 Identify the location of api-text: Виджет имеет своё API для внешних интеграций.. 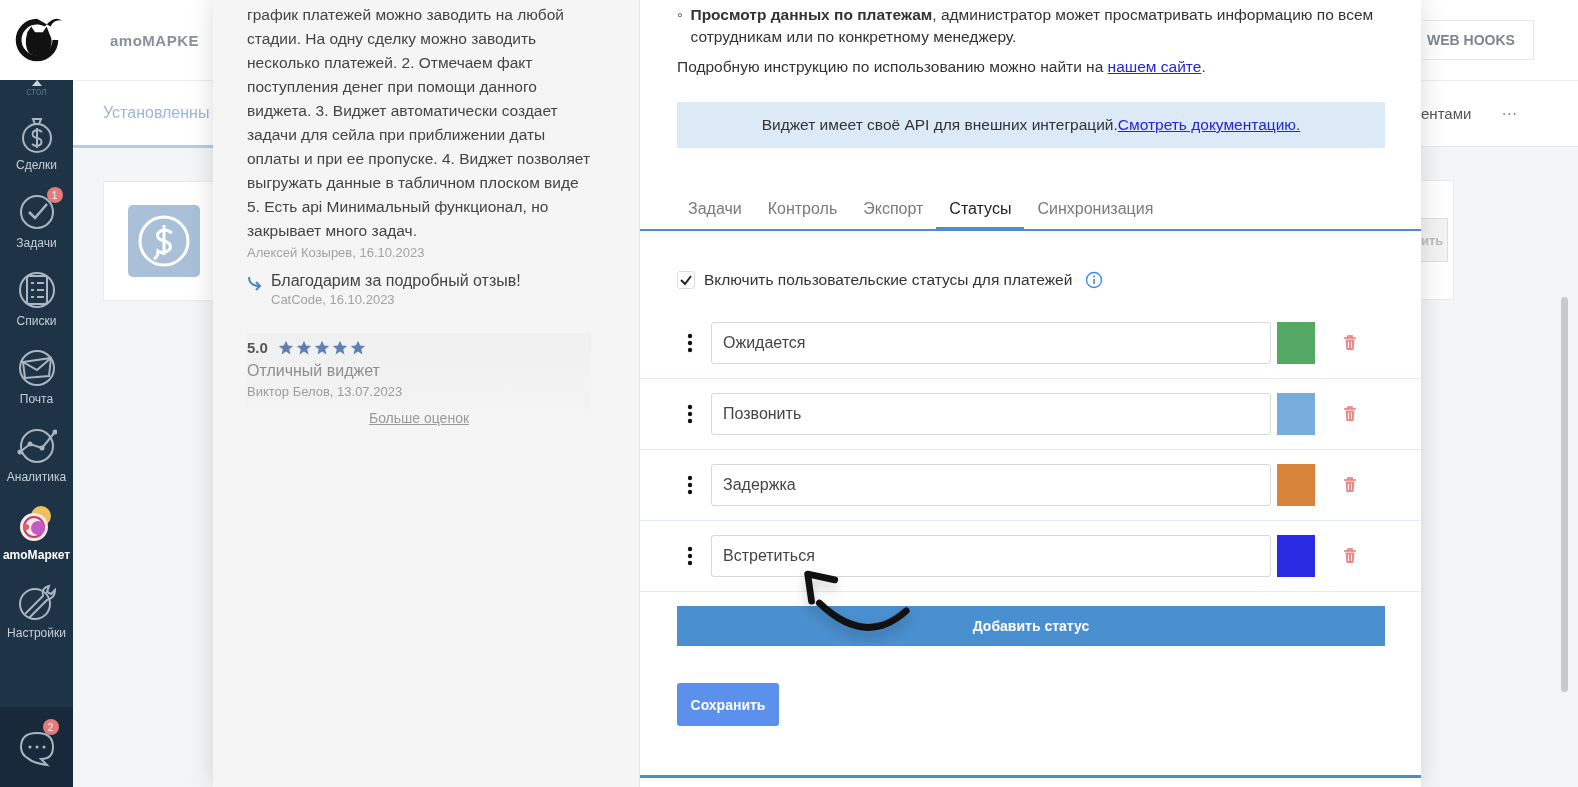
(939, 125).